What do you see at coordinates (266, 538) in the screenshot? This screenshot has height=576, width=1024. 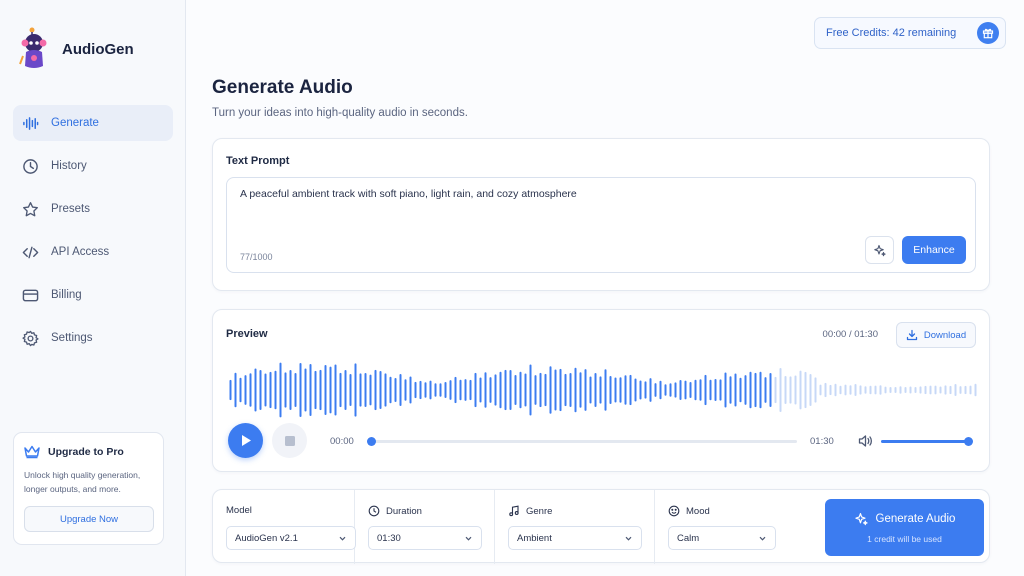 I see `model-value: AudioGen v2.1` at bounding box center [266, 538].